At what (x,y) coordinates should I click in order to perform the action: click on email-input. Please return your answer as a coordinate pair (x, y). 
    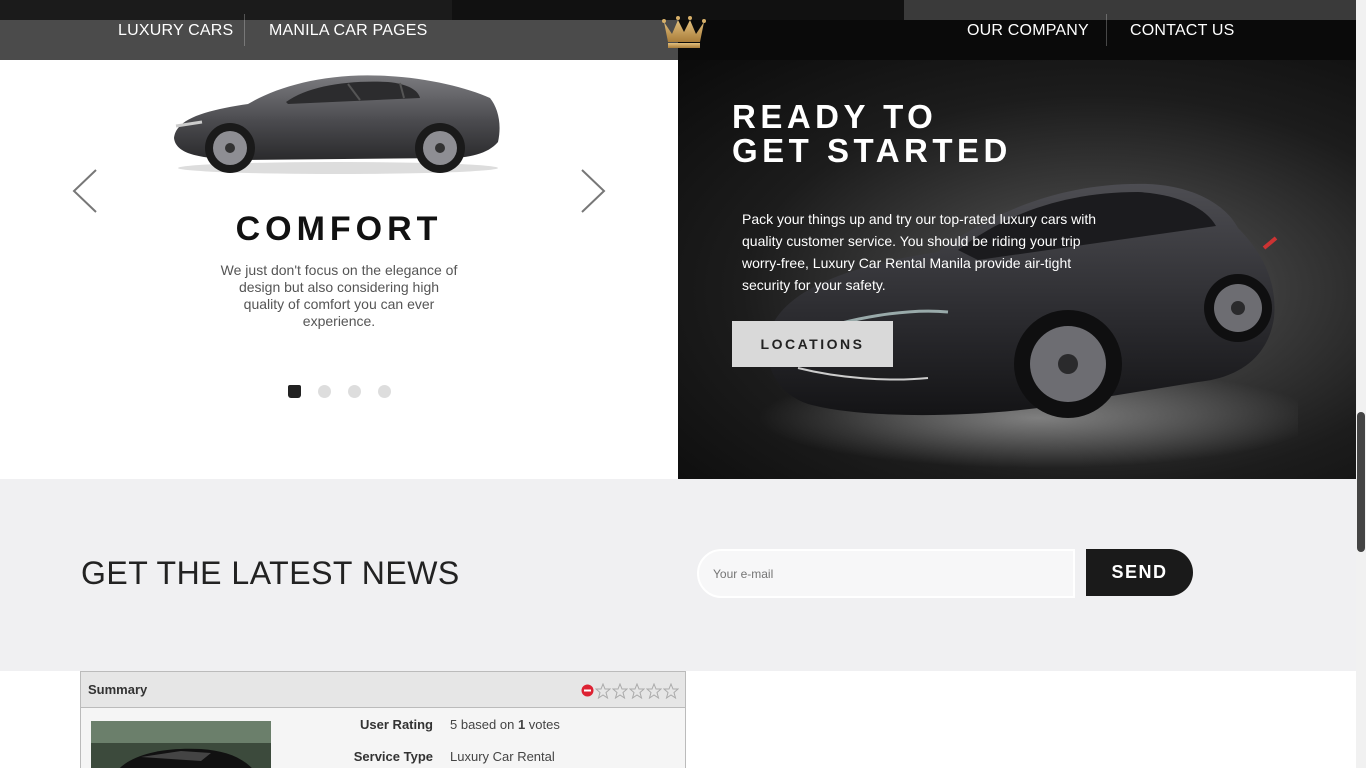
    Looking at the image, I should click on (886, 573).